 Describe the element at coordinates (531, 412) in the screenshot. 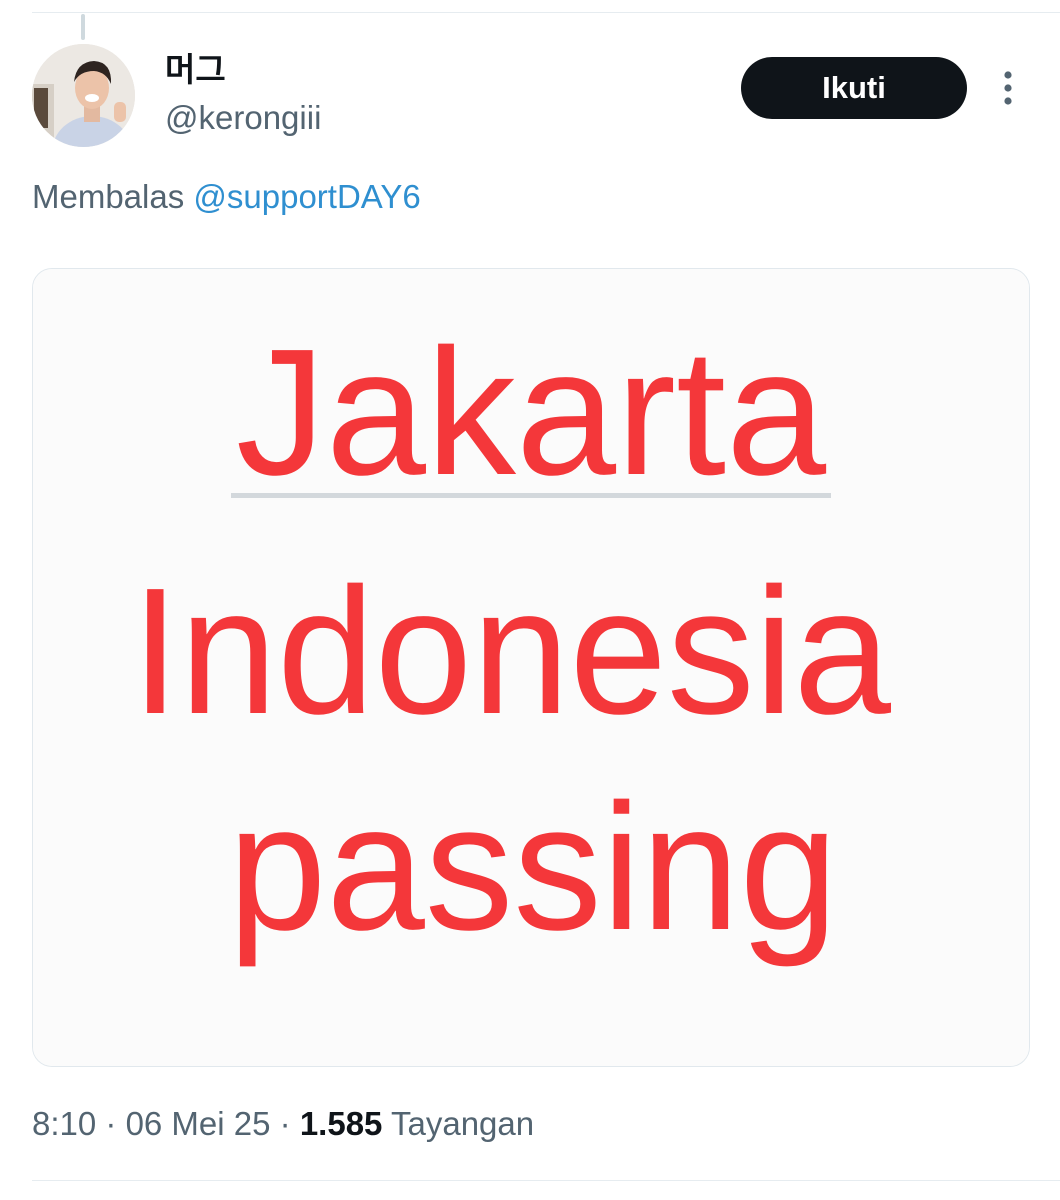

I see `image-text-line-1: Jakarta` at that location.